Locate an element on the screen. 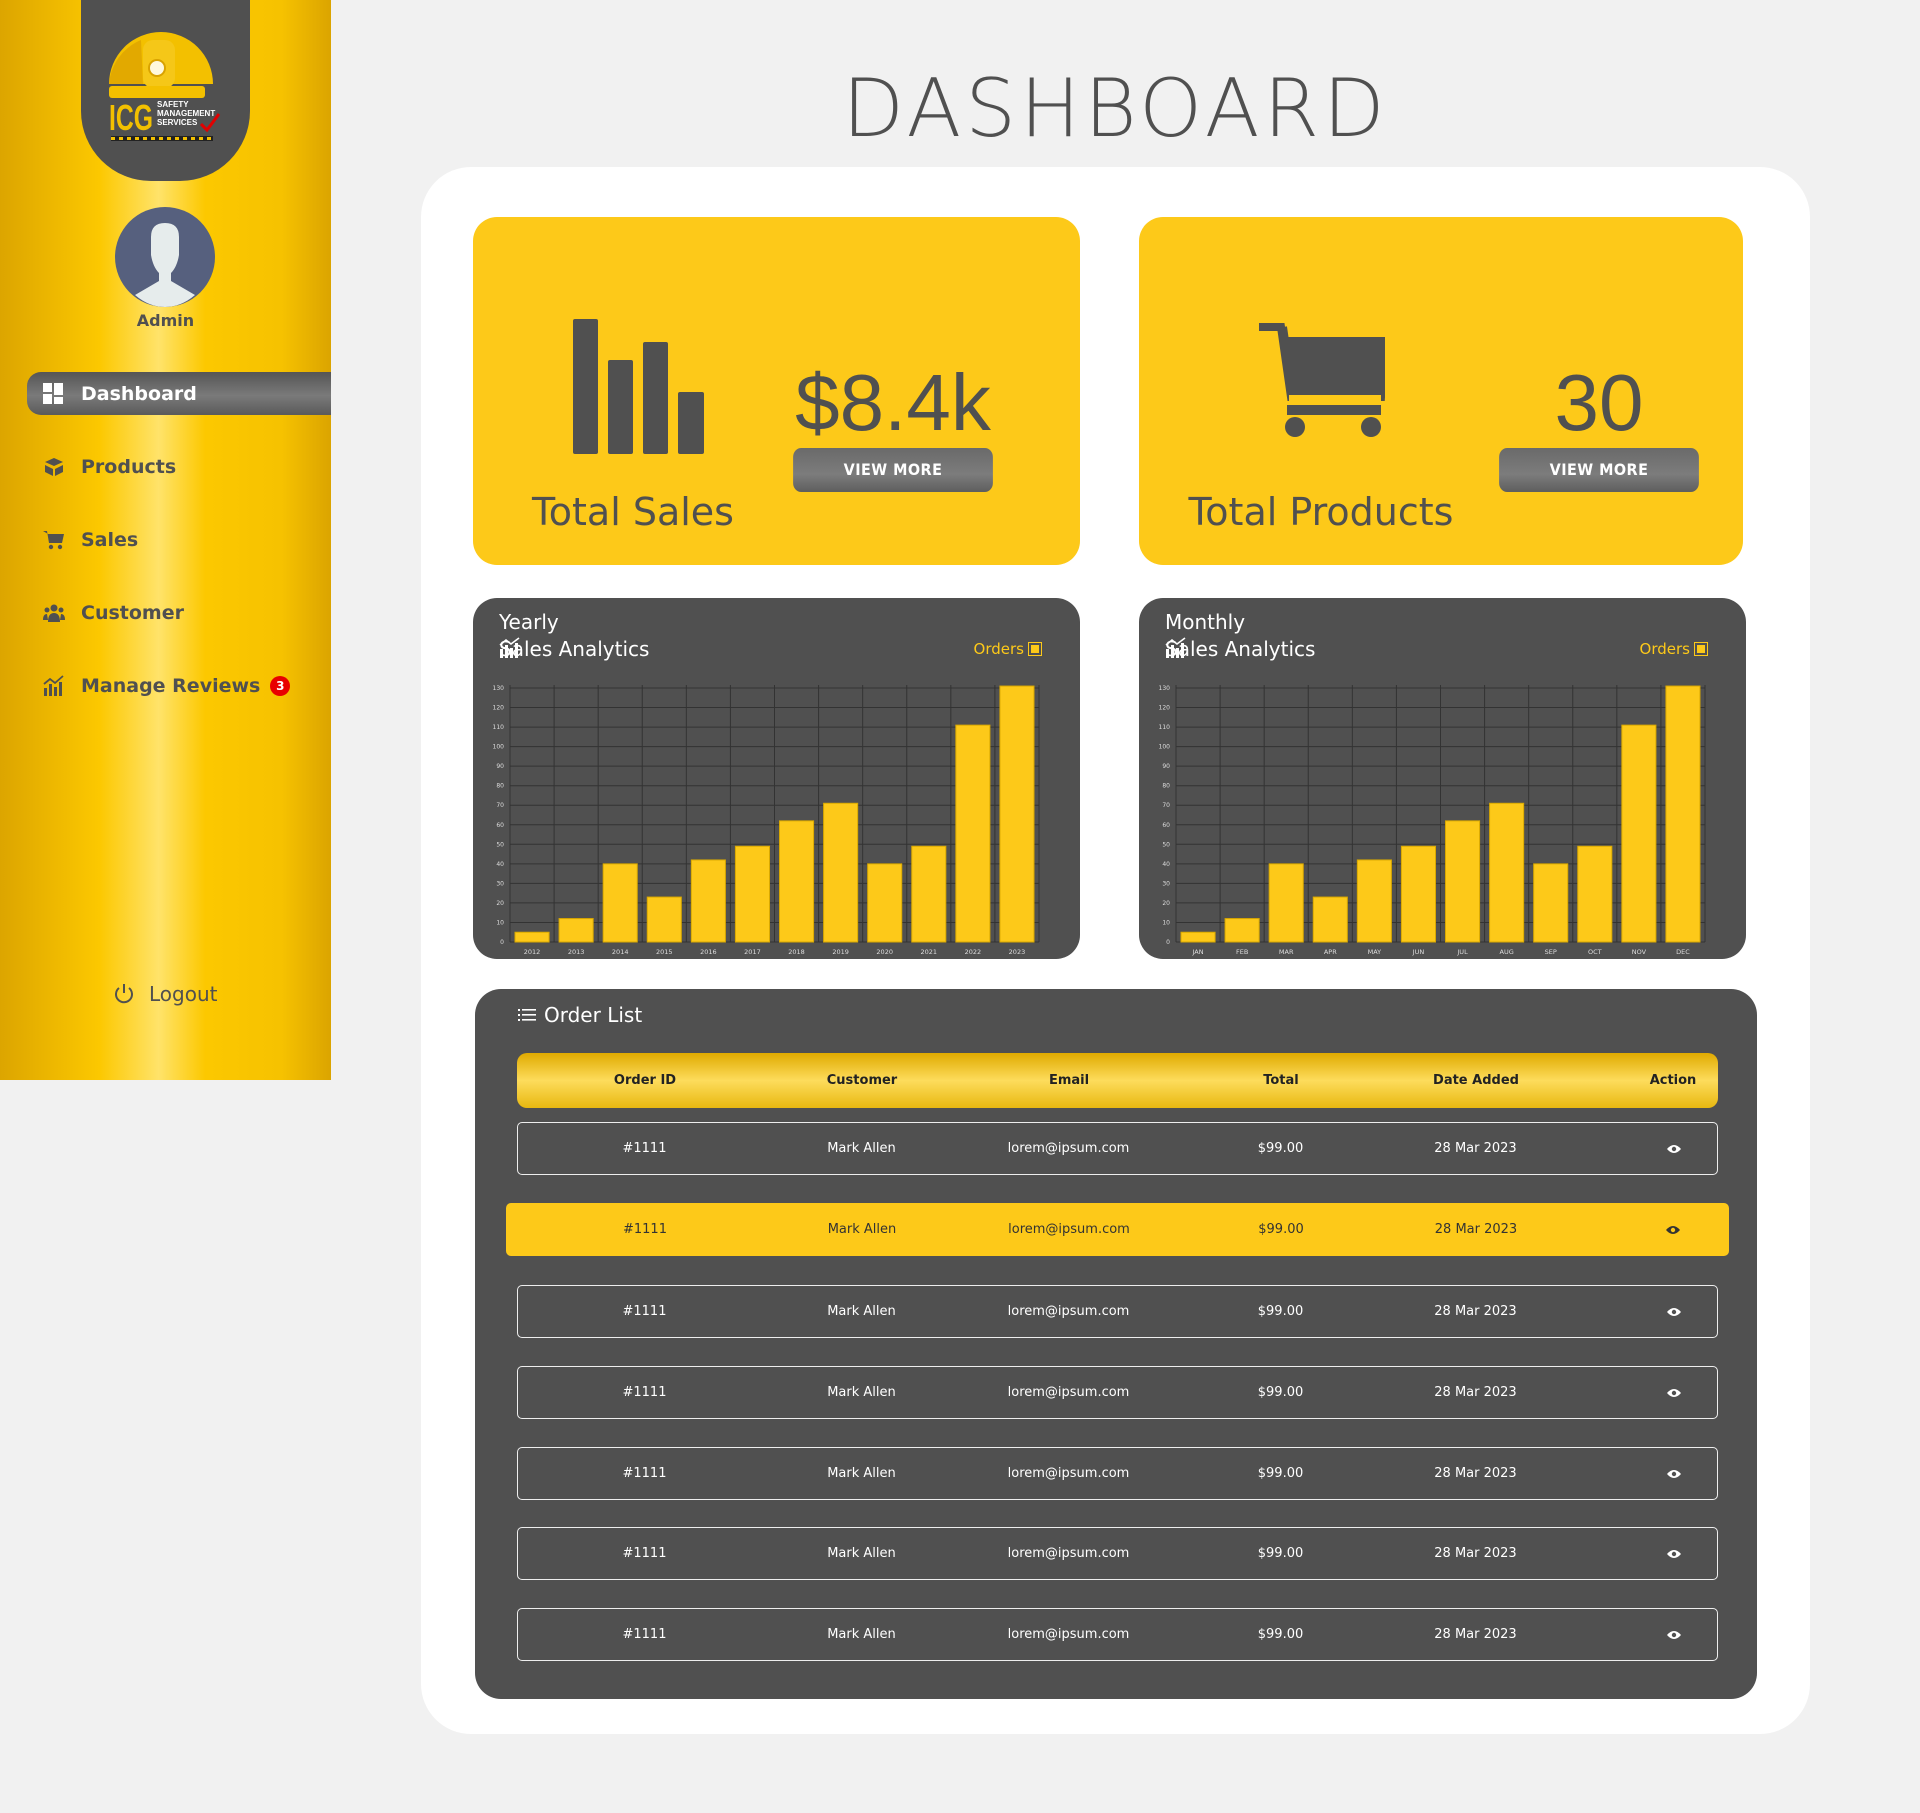 The width and height of the screenshot is (1920, 1813). column-header-customer: Customer is located at coordinates (862, 1080).